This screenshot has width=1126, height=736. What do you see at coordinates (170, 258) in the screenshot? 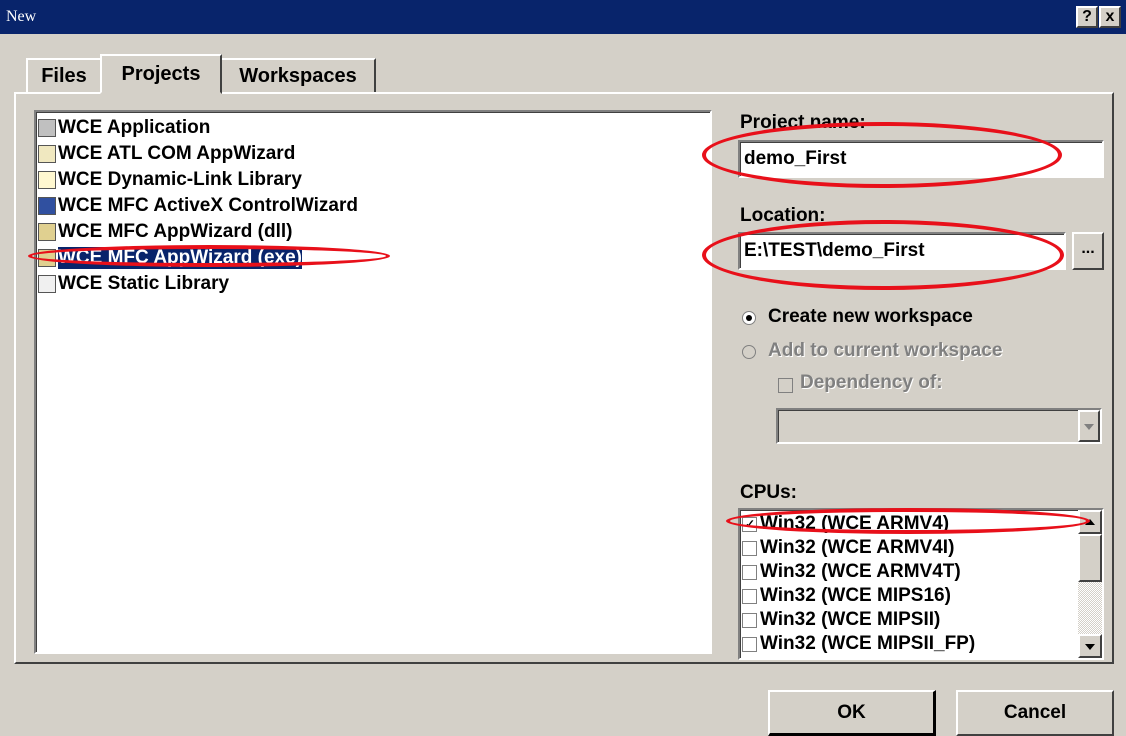
I see `list-item-selected: WCE MFC AppWizard (exe)` at bounding box center [170, 258].